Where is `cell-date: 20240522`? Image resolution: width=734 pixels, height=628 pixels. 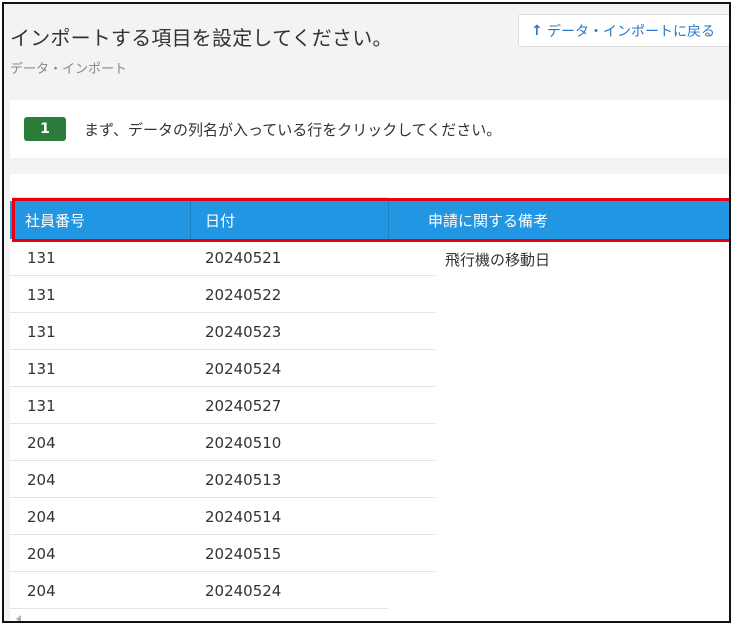 cell-date: 20240522 is located at coordinates (243, 295).